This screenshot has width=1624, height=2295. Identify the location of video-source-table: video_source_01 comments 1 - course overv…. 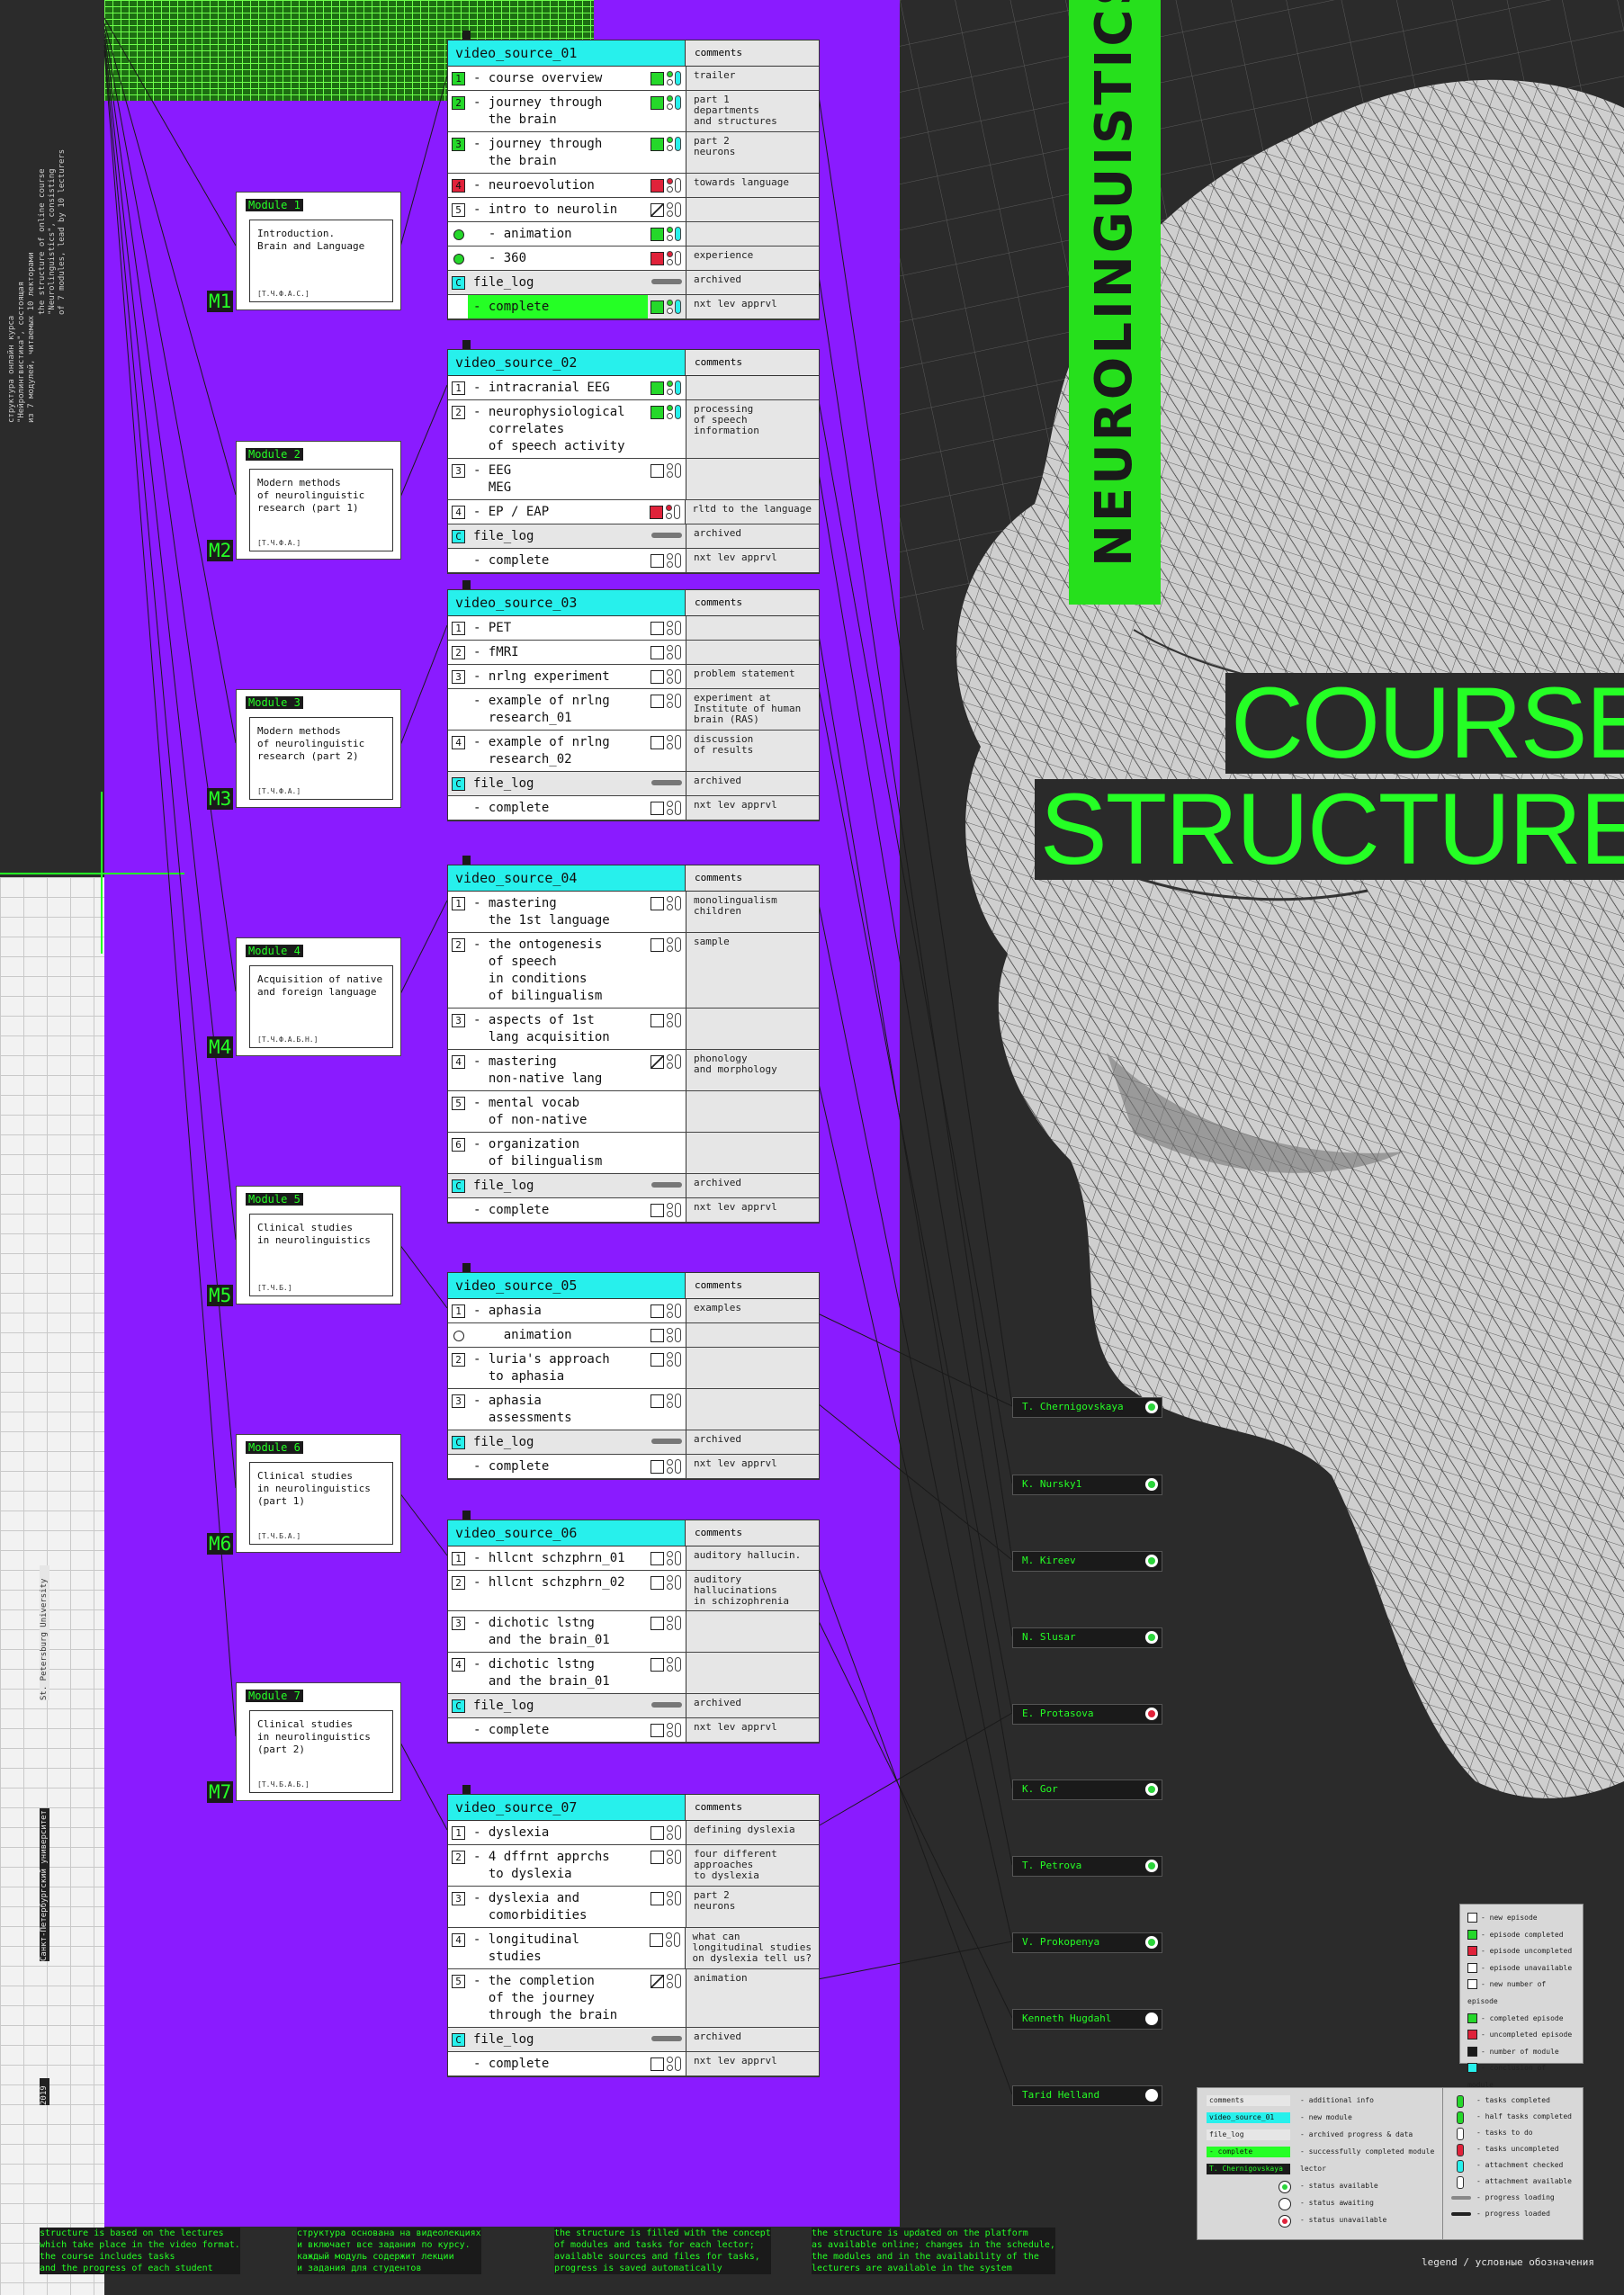
(633, 180).